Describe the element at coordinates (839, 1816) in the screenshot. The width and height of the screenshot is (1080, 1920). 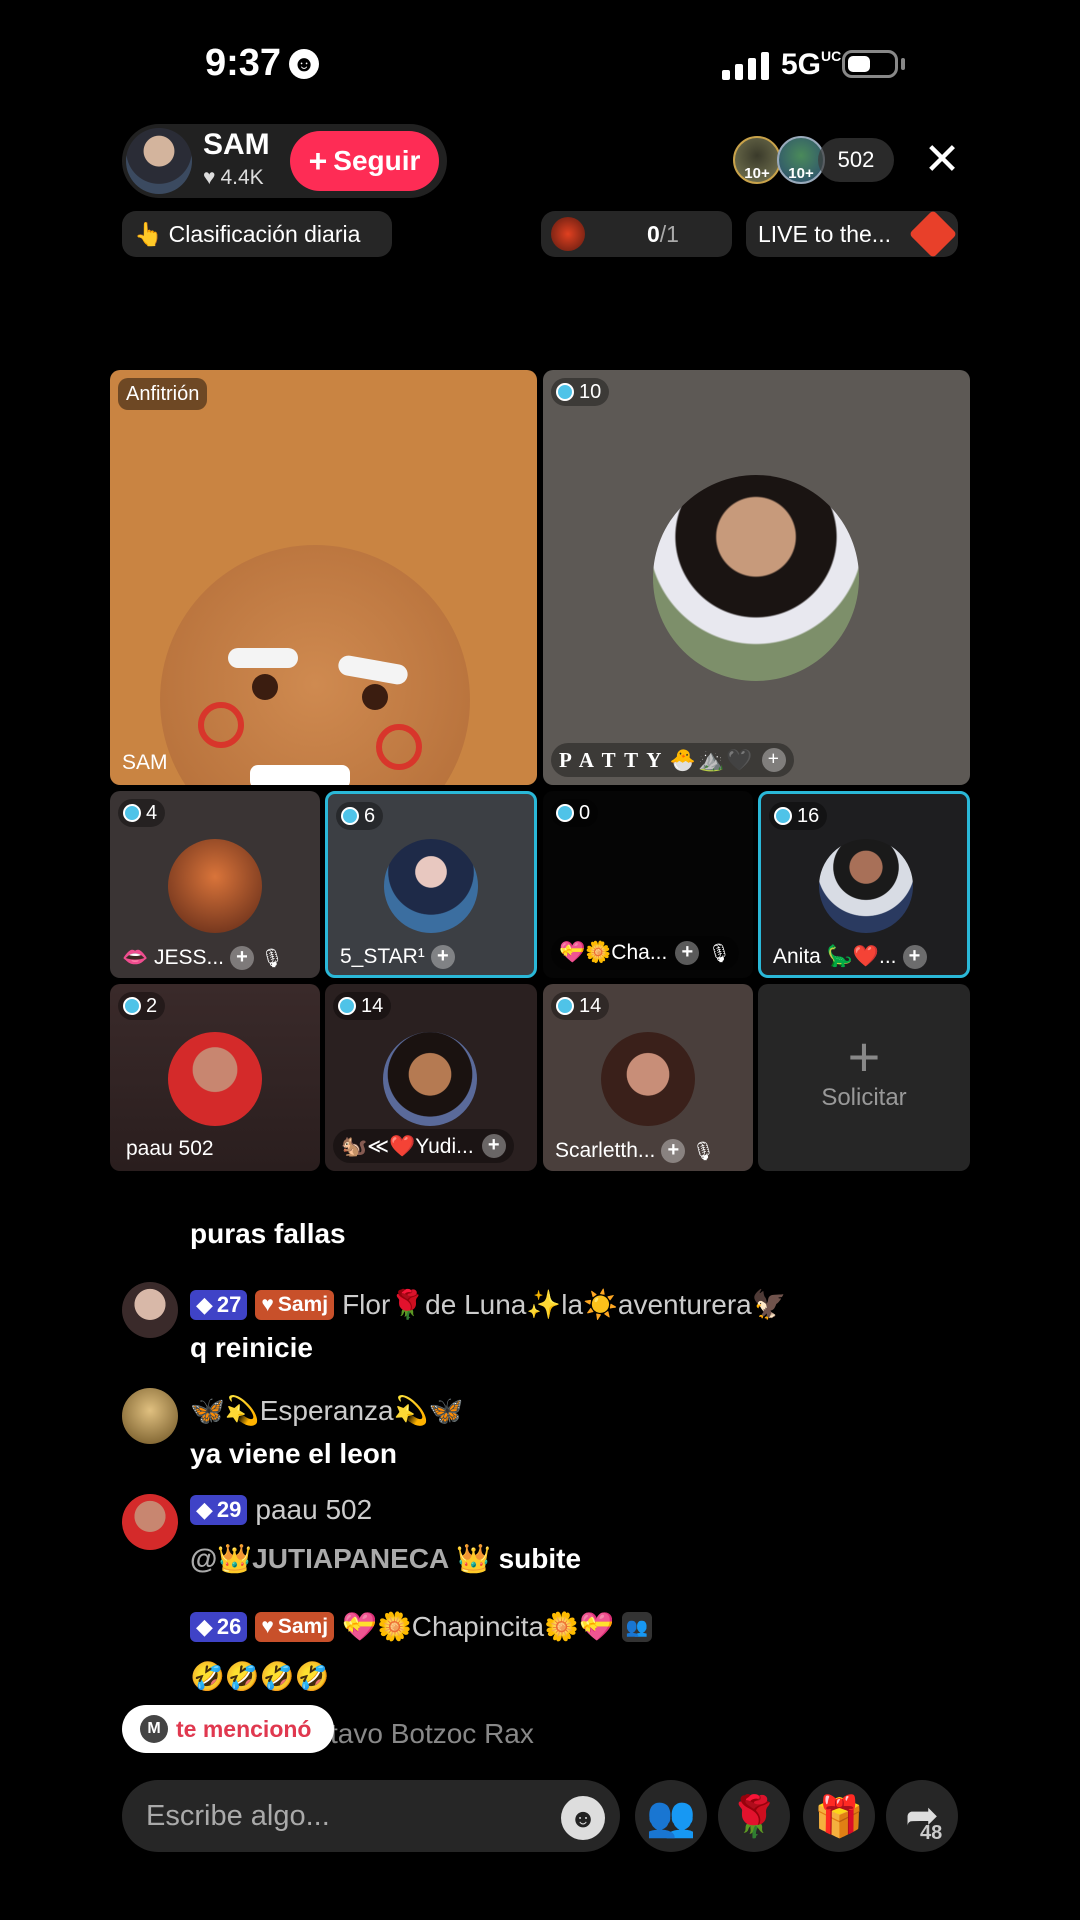
I see `gift-icon: 🎁` at that location.